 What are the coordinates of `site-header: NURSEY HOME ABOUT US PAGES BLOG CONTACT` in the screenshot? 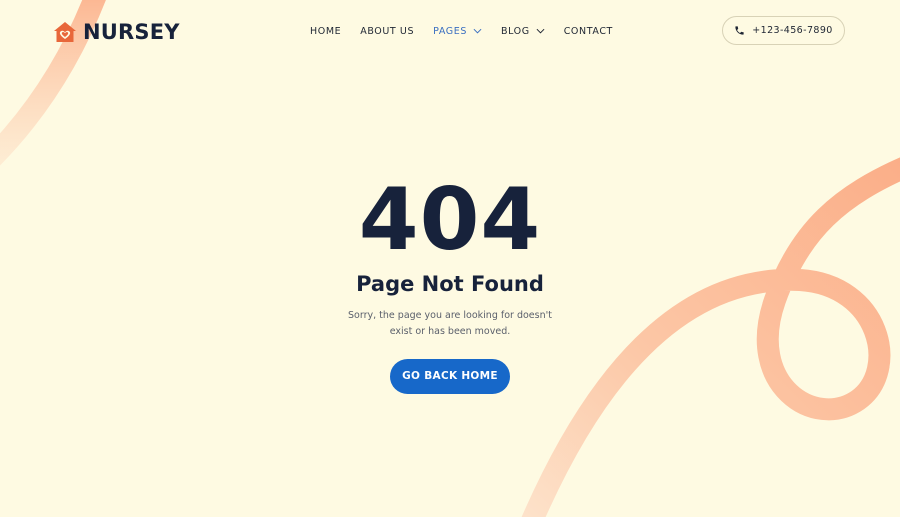 It's located at (450, 32).